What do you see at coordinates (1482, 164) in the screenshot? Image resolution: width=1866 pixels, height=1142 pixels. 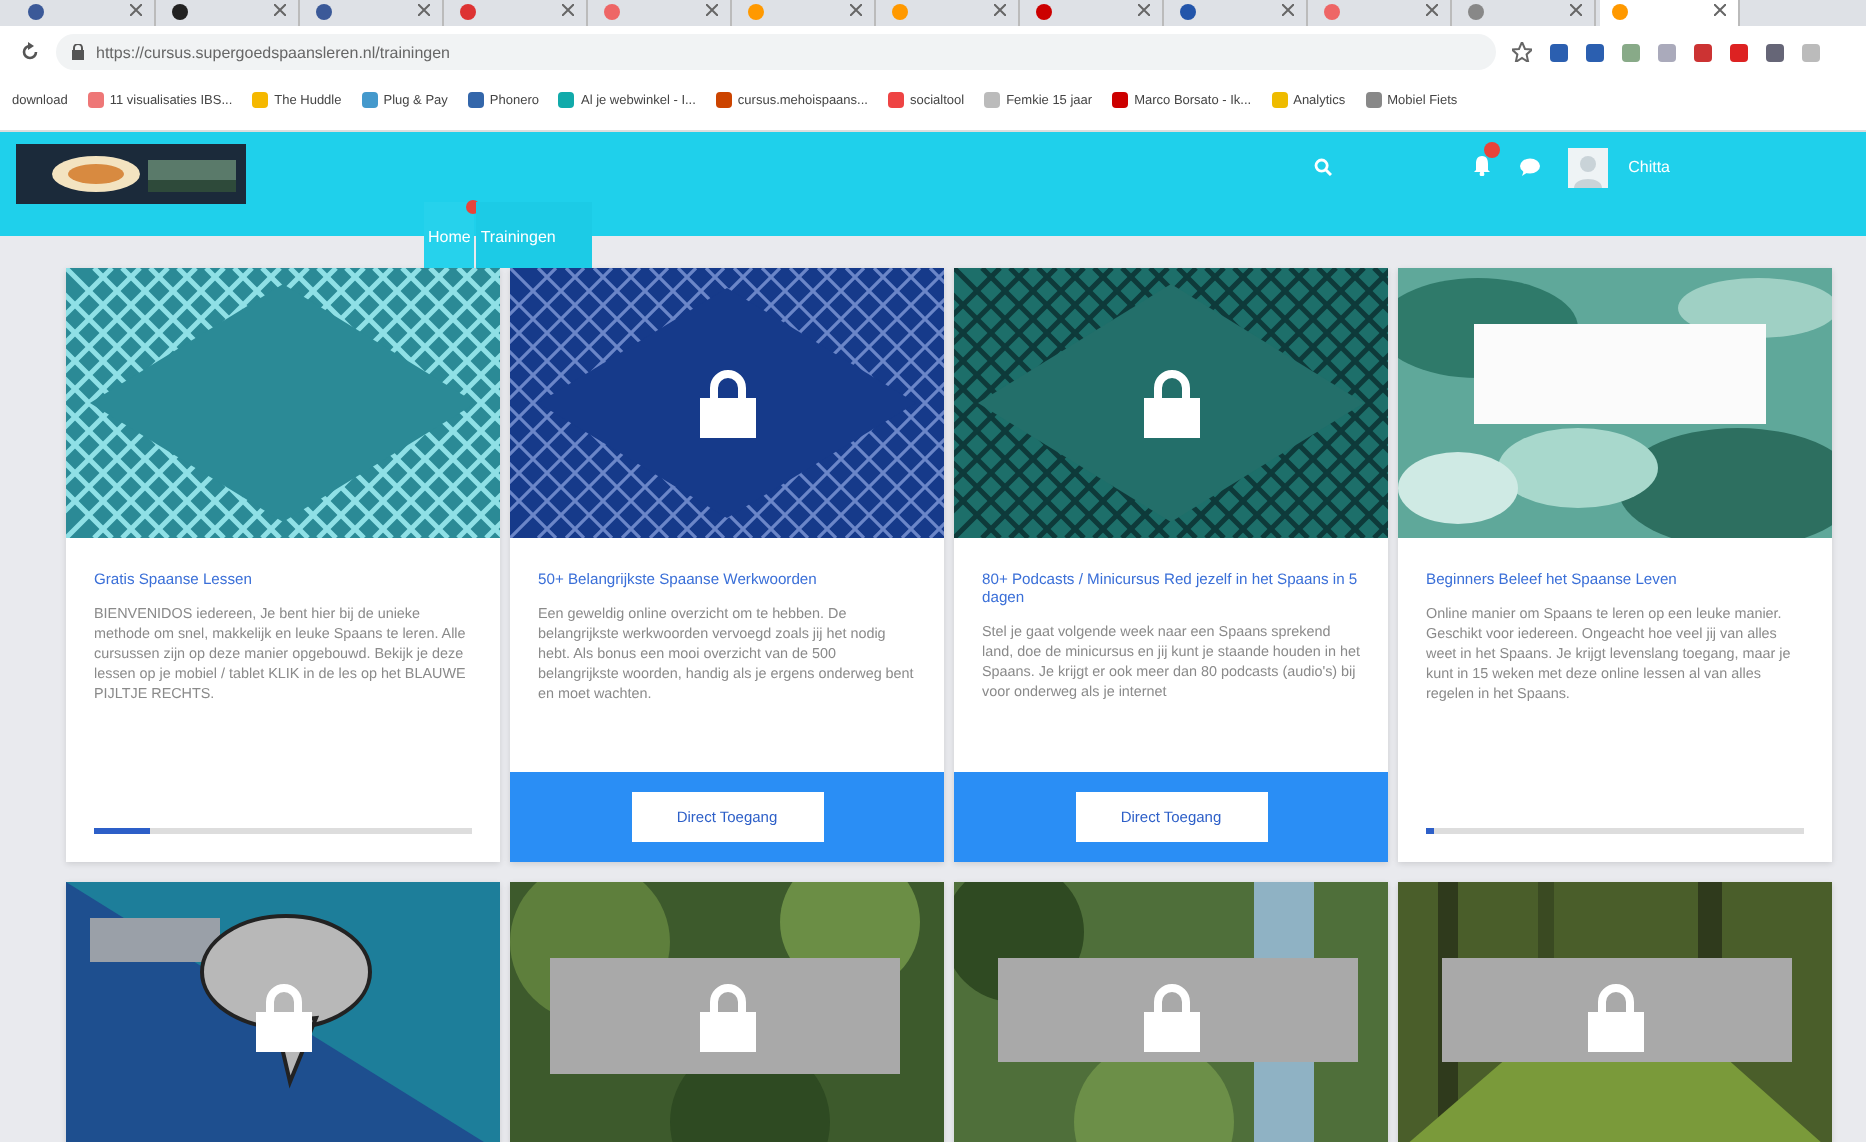 I see `bell-icon` at bounding box center [1482, 164].